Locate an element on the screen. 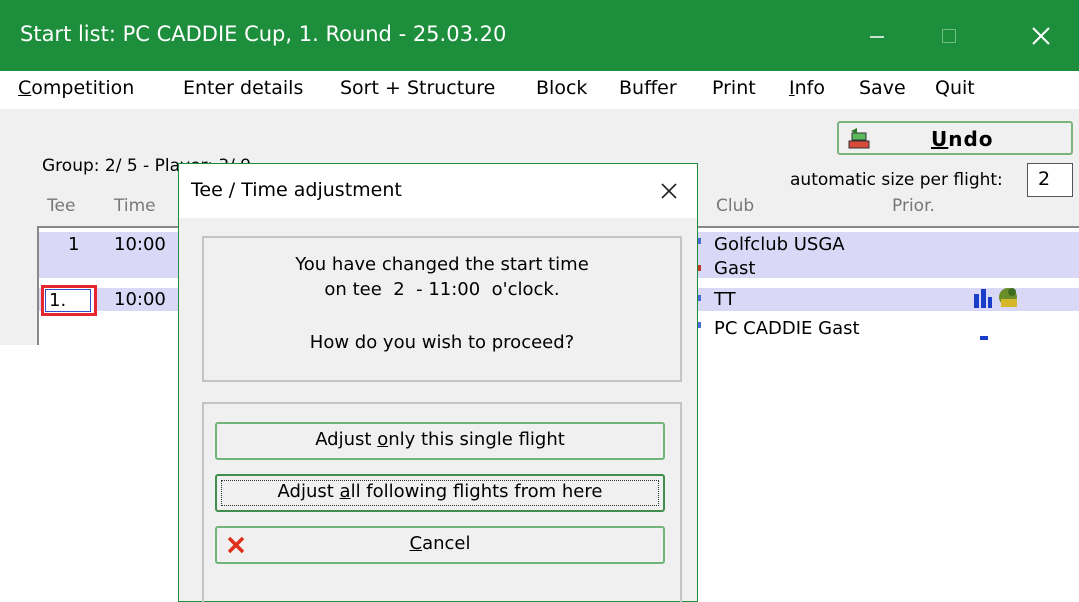  column-header-club: Club is located at coordinates (735, 206).